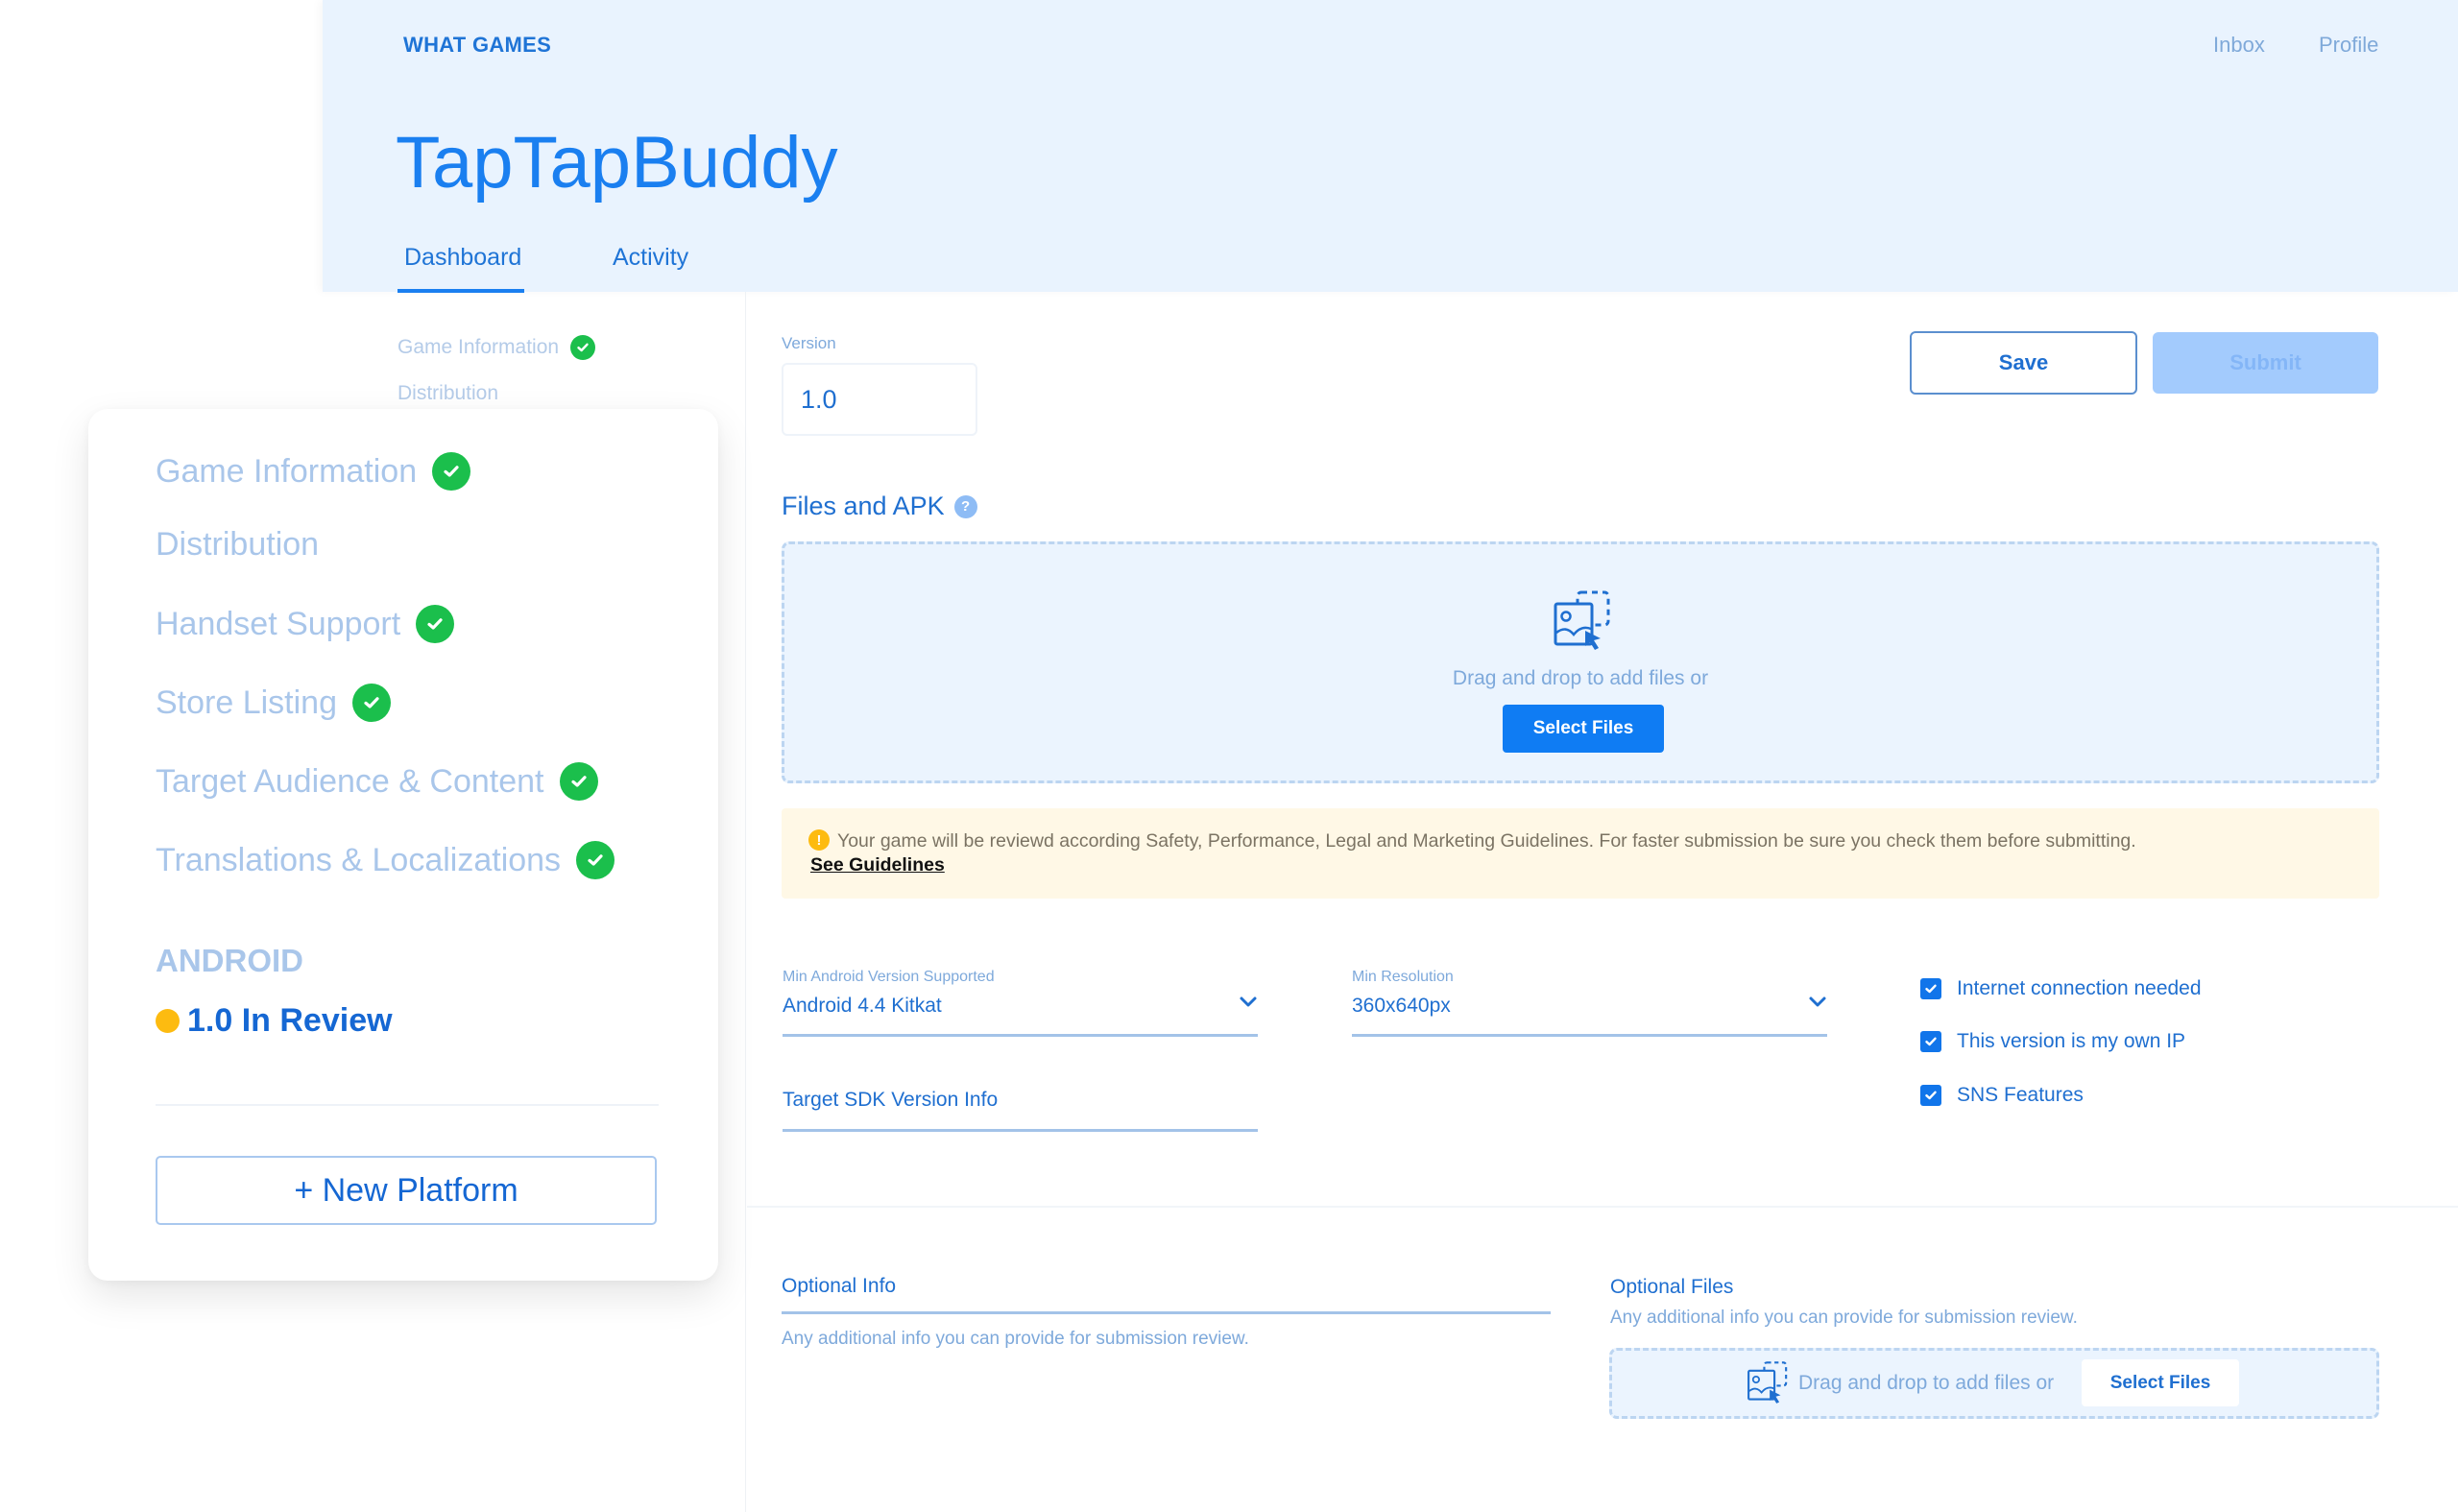  I want to click on brand-logo: WHAT GAMES, so click(477, 45).